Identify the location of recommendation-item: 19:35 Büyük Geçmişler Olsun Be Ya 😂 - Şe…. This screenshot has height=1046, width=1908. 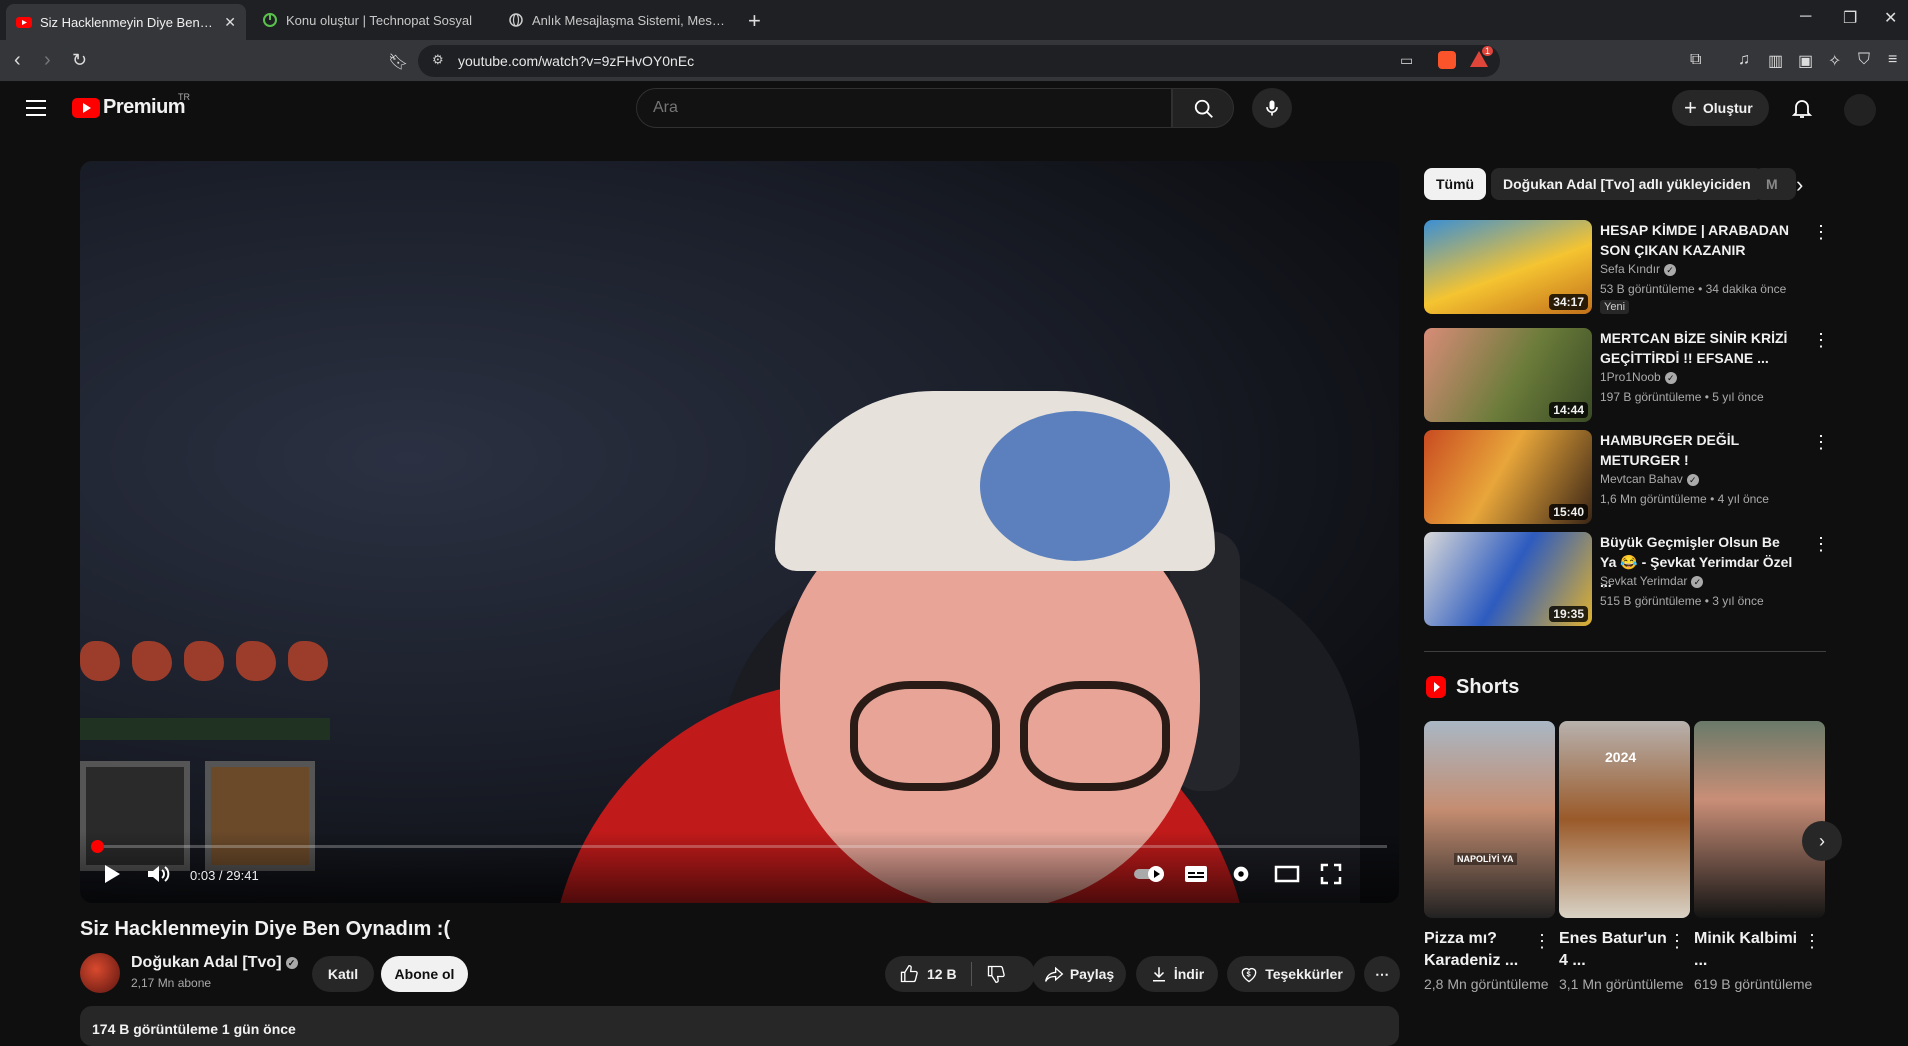
(1627, 580).